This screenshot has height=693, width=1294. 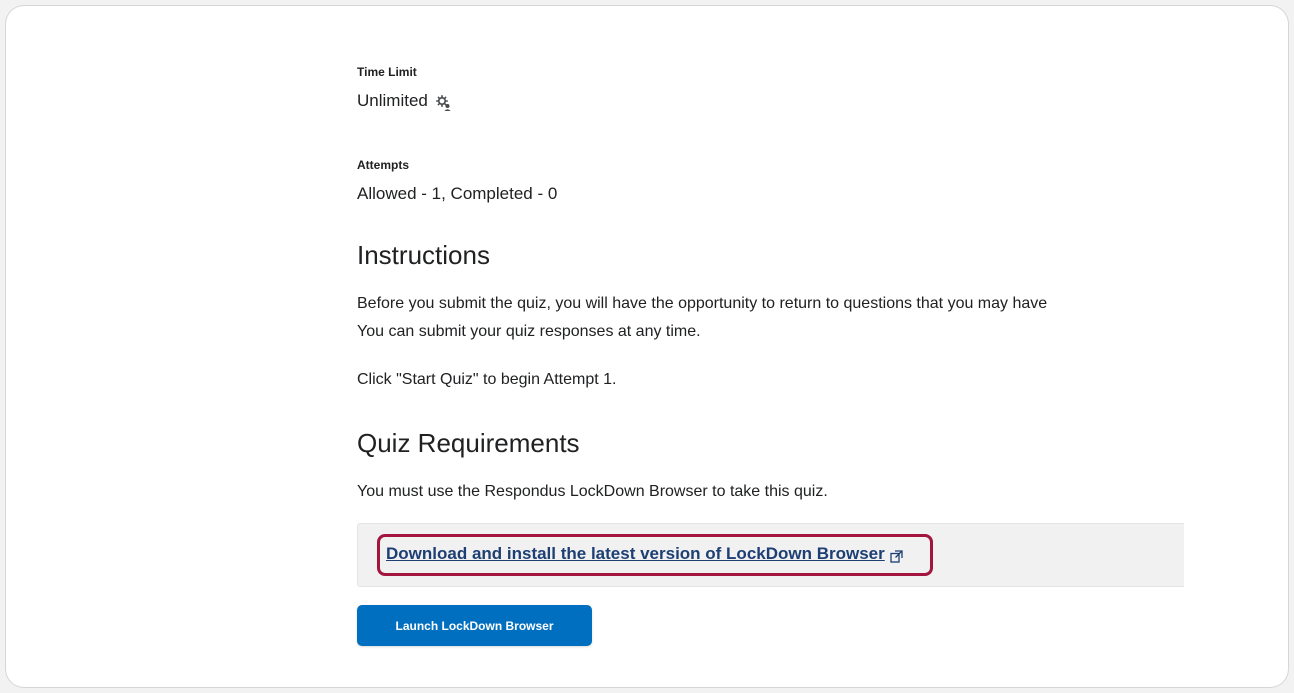 I want to click on clipped-previous-line, so click(x=506, y=11).